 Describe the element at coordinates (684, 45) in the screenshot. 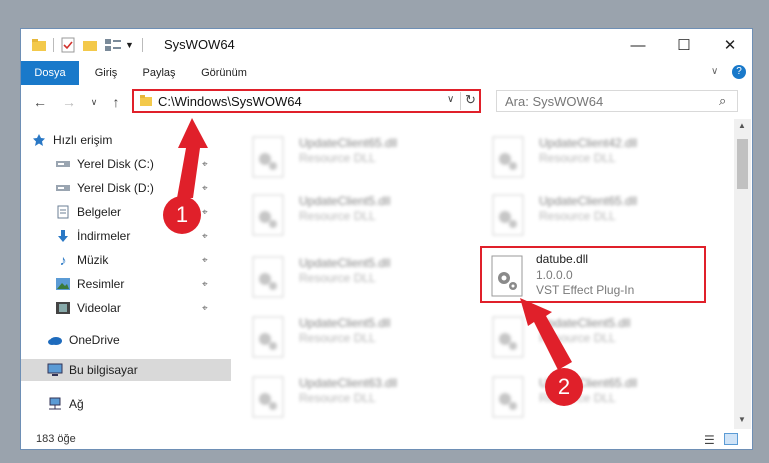

I see `maximize-button: ☐` at that location.